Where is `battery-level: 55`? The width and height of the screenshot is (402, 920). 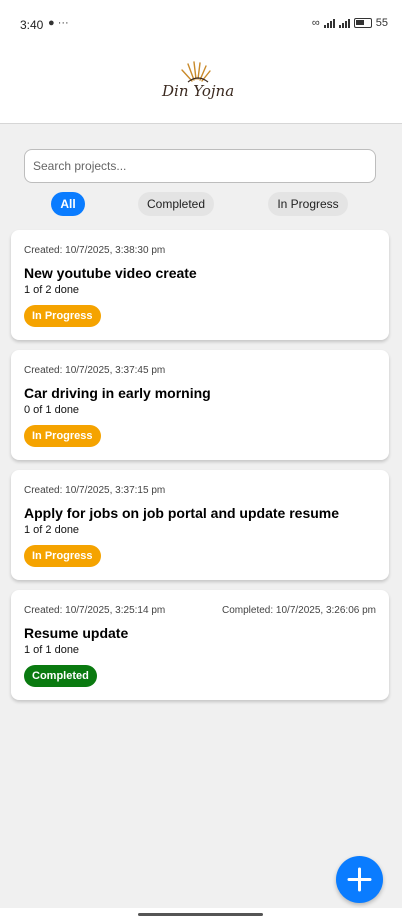 battery-level: 55 is located at coordinates (381, 23).